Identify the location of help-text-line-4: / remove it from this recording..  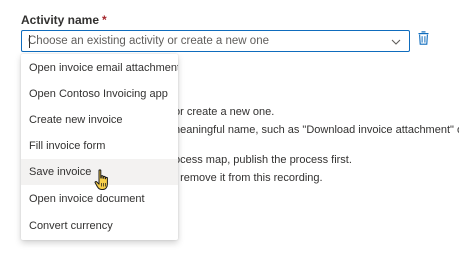
(248, 178).